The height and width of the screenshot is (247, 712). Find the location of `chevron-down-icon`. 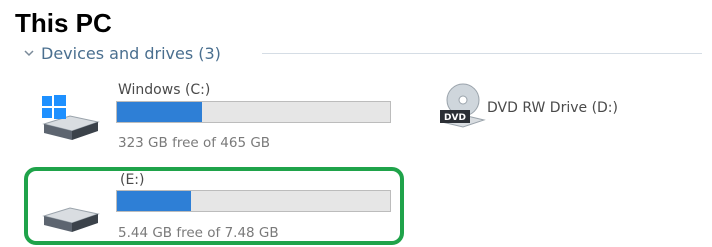

chevron-down-icon is located at coordinates (29, 53).